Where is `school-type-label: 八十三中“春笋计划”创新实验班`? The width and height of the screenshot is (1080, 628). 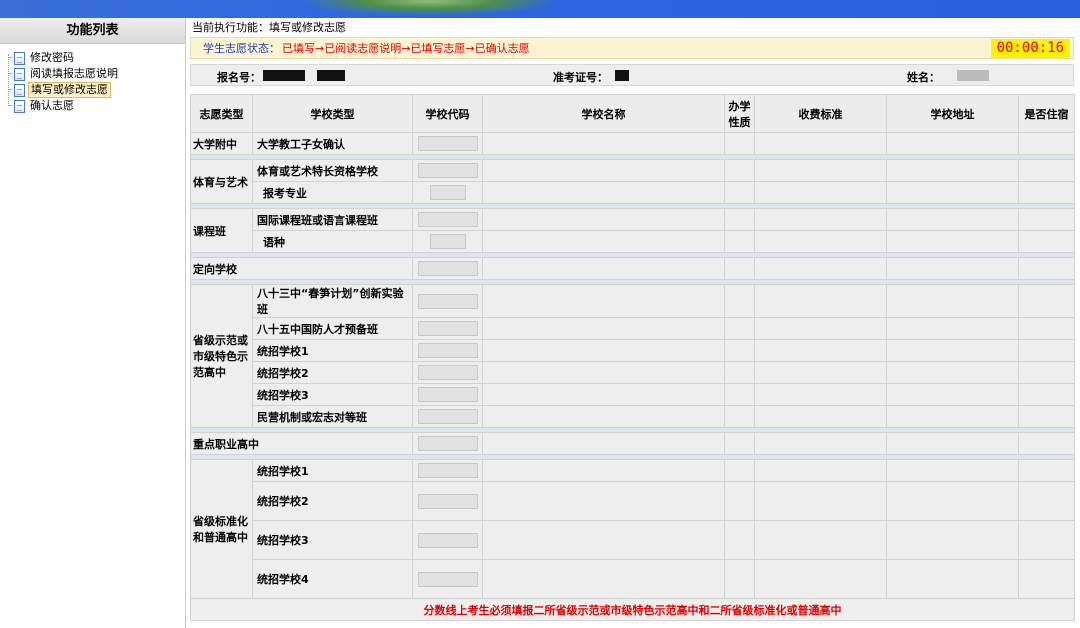
school-type-label: 八十三中“春笋计划”创新实验班 is located at coordinates (332, 301).